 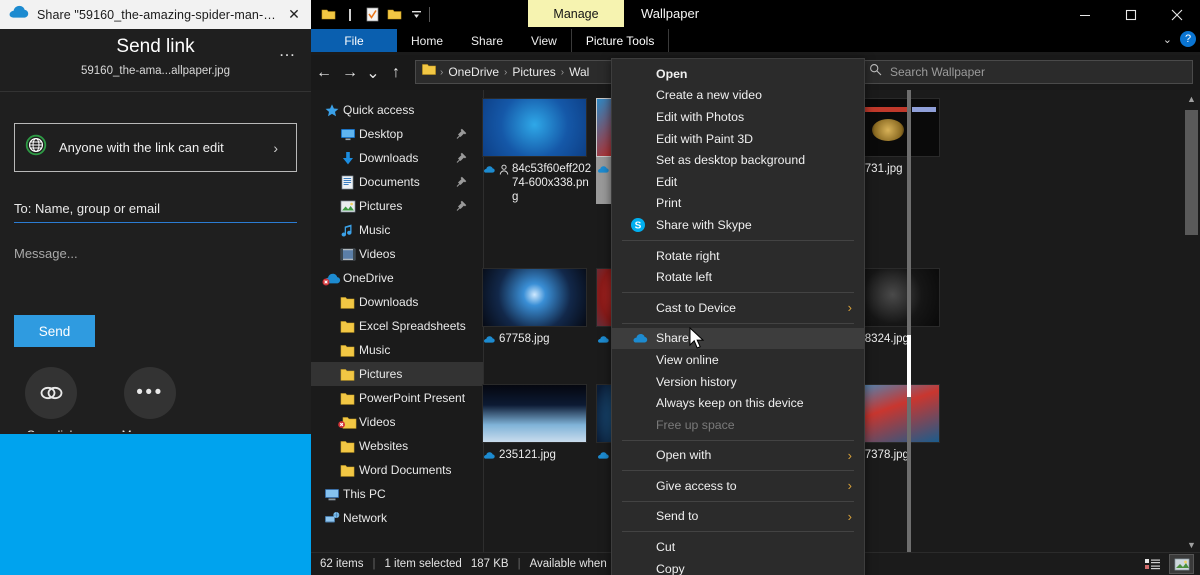 I want to click on sidebar-item-powerpoint-present: PowerPoint Present, so click(x=397, y=398).